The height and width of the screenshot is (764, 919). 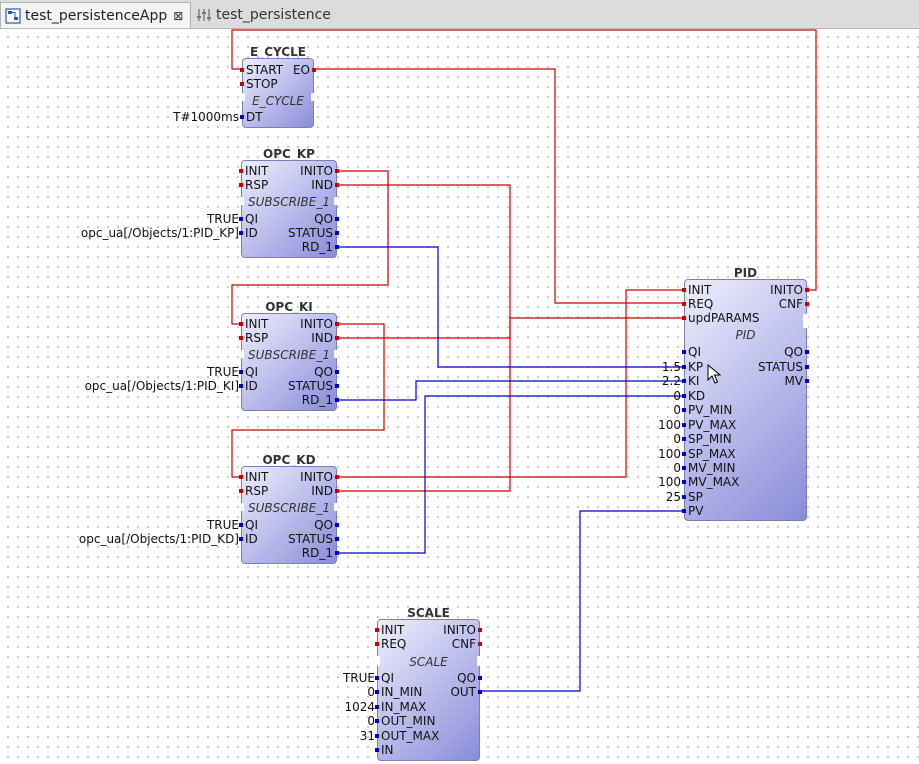 What do you see at coordinates (684, 381) in the screenshot?
I see `pin-ki` at bounding box center [684, 381].